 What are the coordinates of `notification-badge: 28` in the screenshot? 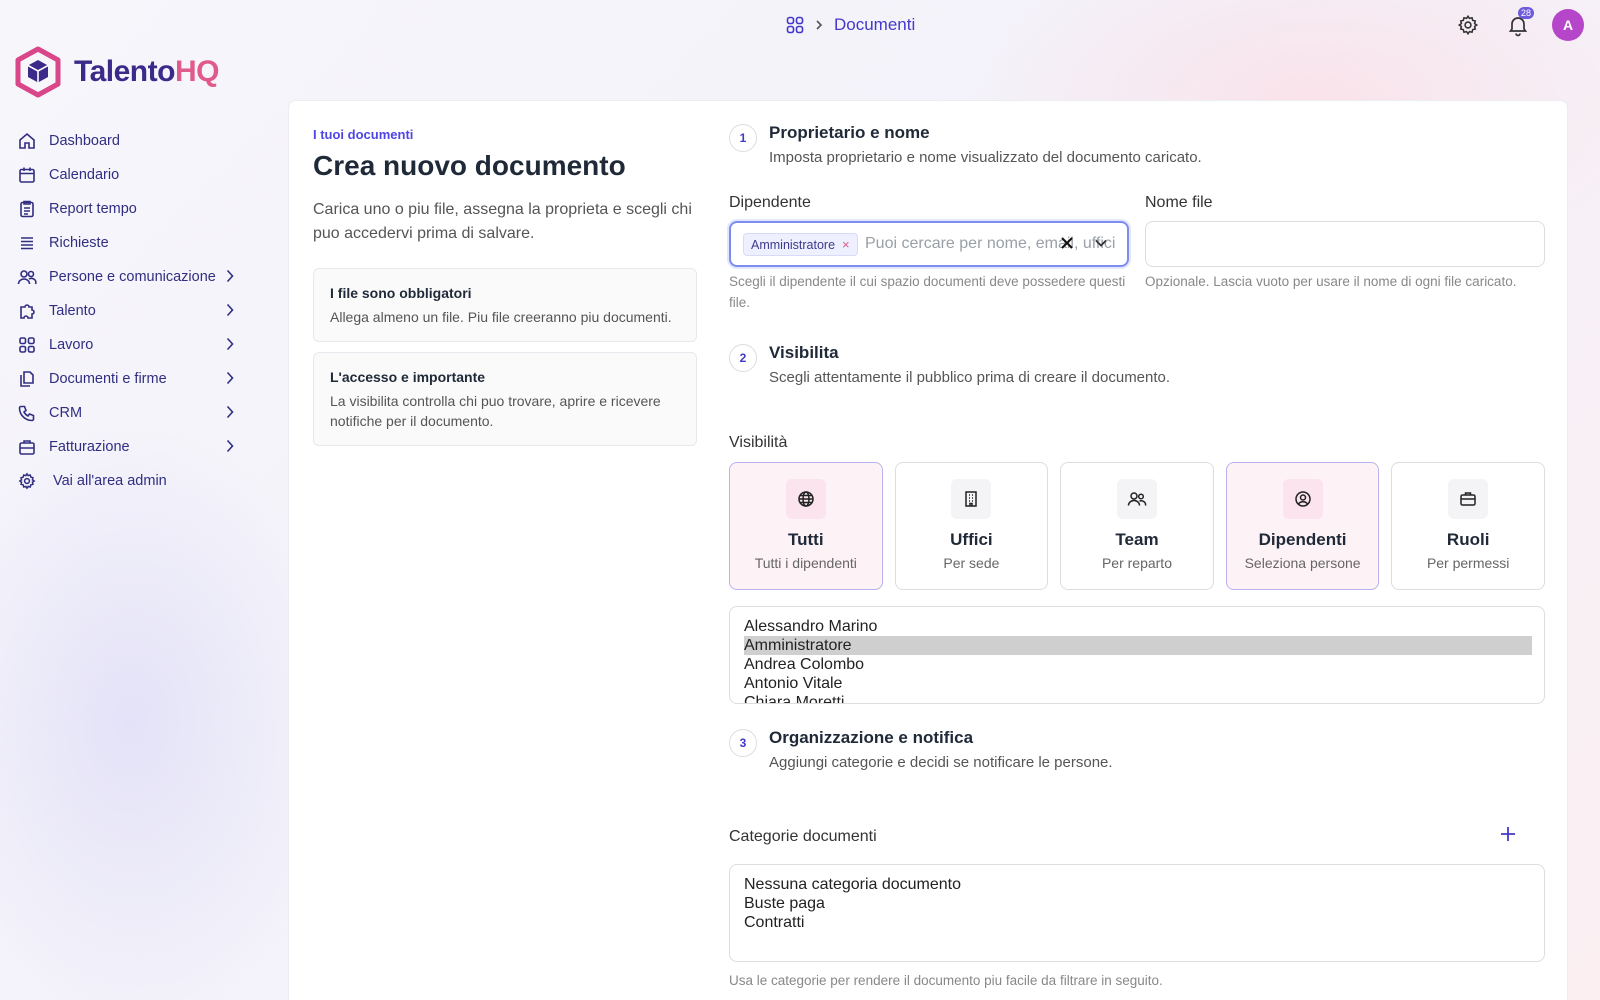 It's located at (1525, 13).